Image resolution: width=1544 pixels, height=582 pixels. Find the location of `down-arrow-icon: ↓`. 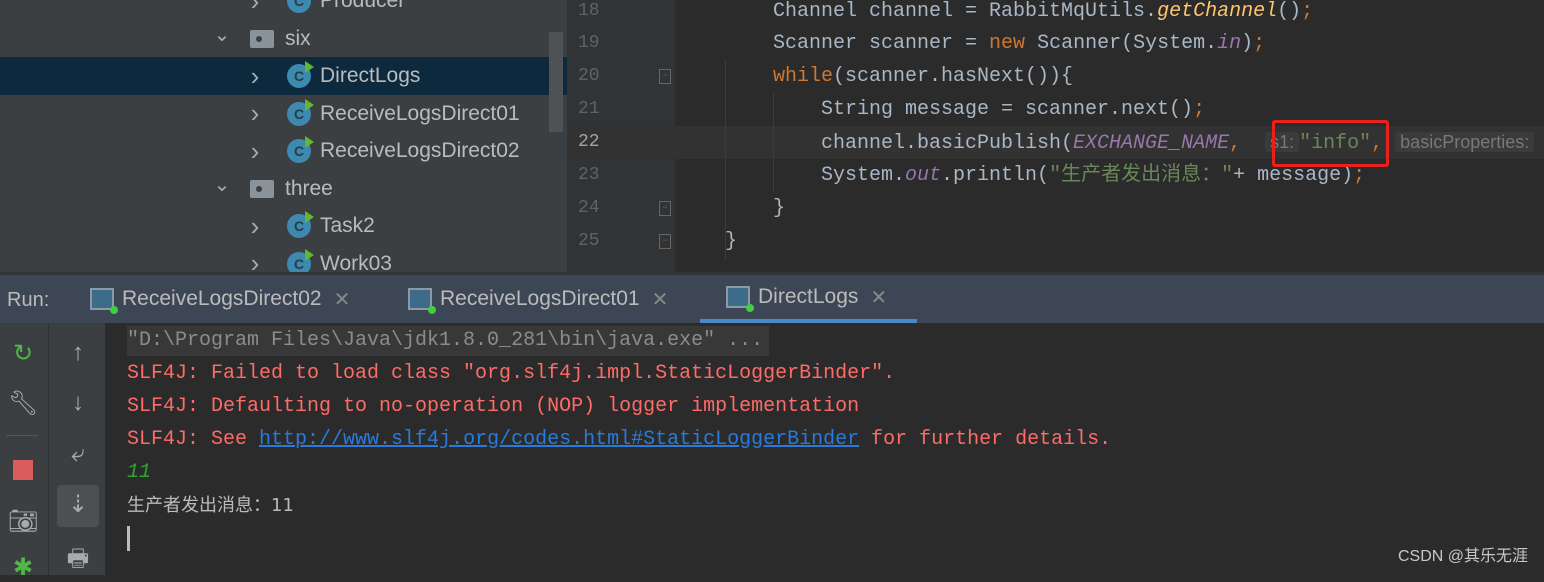

down-arrow-icon: ↓ is located at coordinates (78, 403).